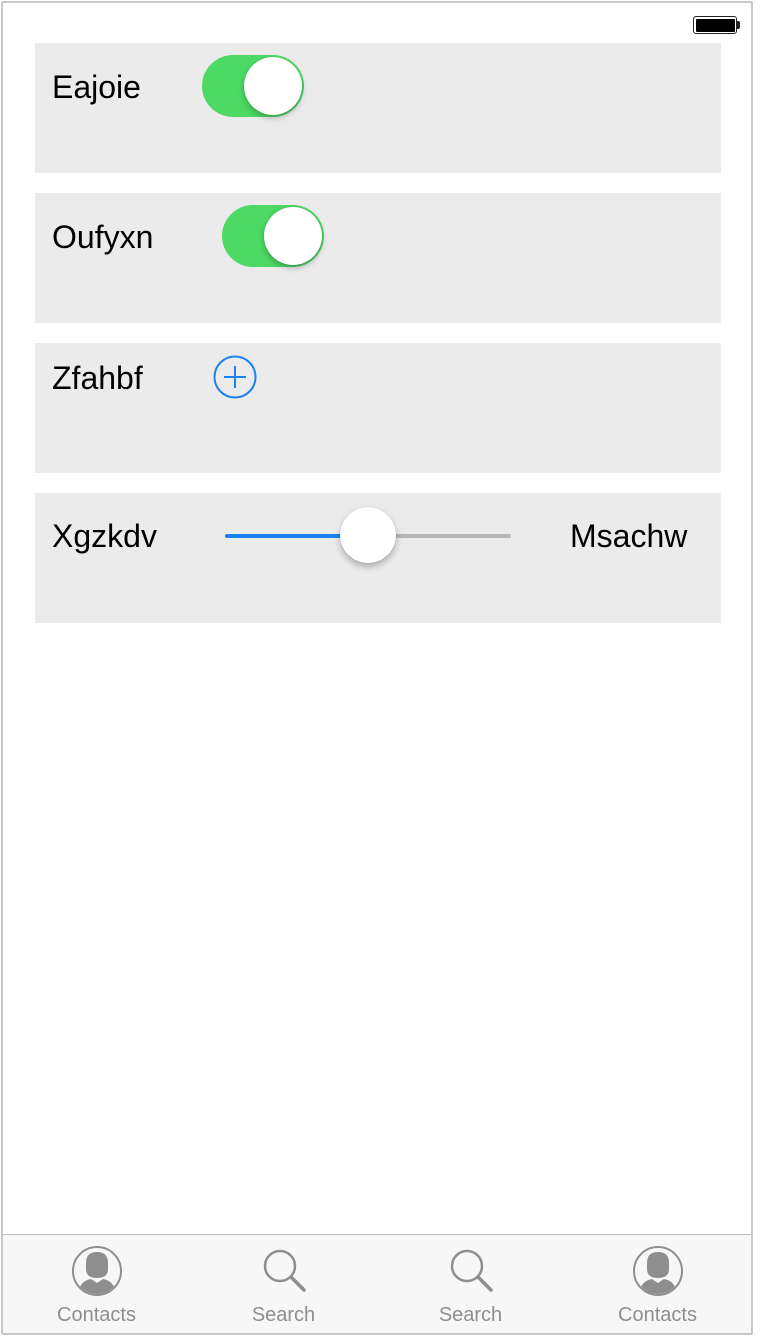 The height and width of the screenshot is (1340, 760). What do you see at coordinates (96, 87) in the screenshot?
I see `row-label: Eajoie` at bounding box center [96, 87].